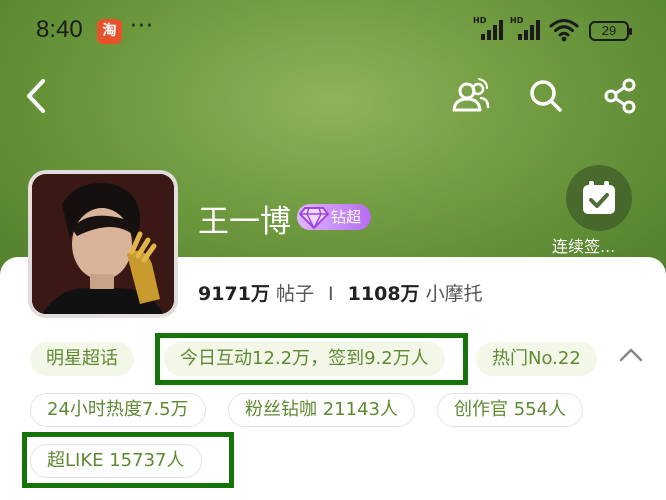 The width and height of the screenshot is (666, 500). I want to click on taobao-app-icon: 淘, so click(109, 31).